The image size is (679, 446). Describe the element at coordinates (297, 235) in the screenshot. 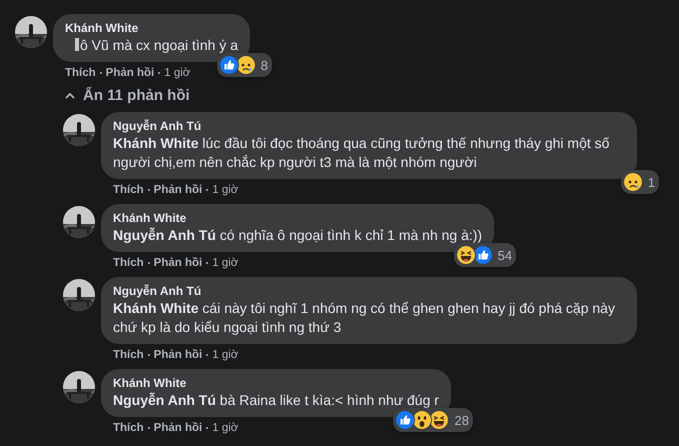

I see `comment-text: Nguyễn Anh Tú có nghĩa ô ngoại tình k chỉ 1 mà nh ng à:))` at that location.